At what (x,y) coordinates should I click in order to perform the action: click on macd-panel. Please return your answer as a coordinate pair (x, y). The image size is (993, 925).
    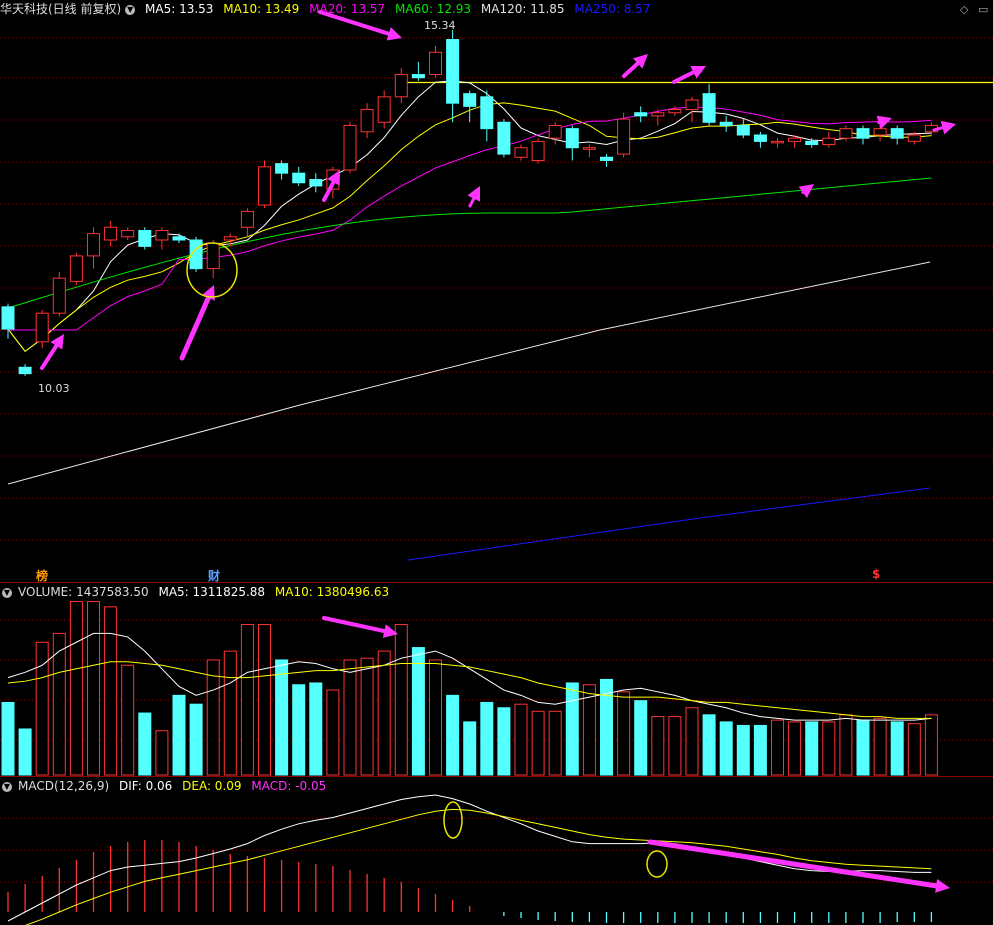
    Looking at the image, I should click on (470, 859).